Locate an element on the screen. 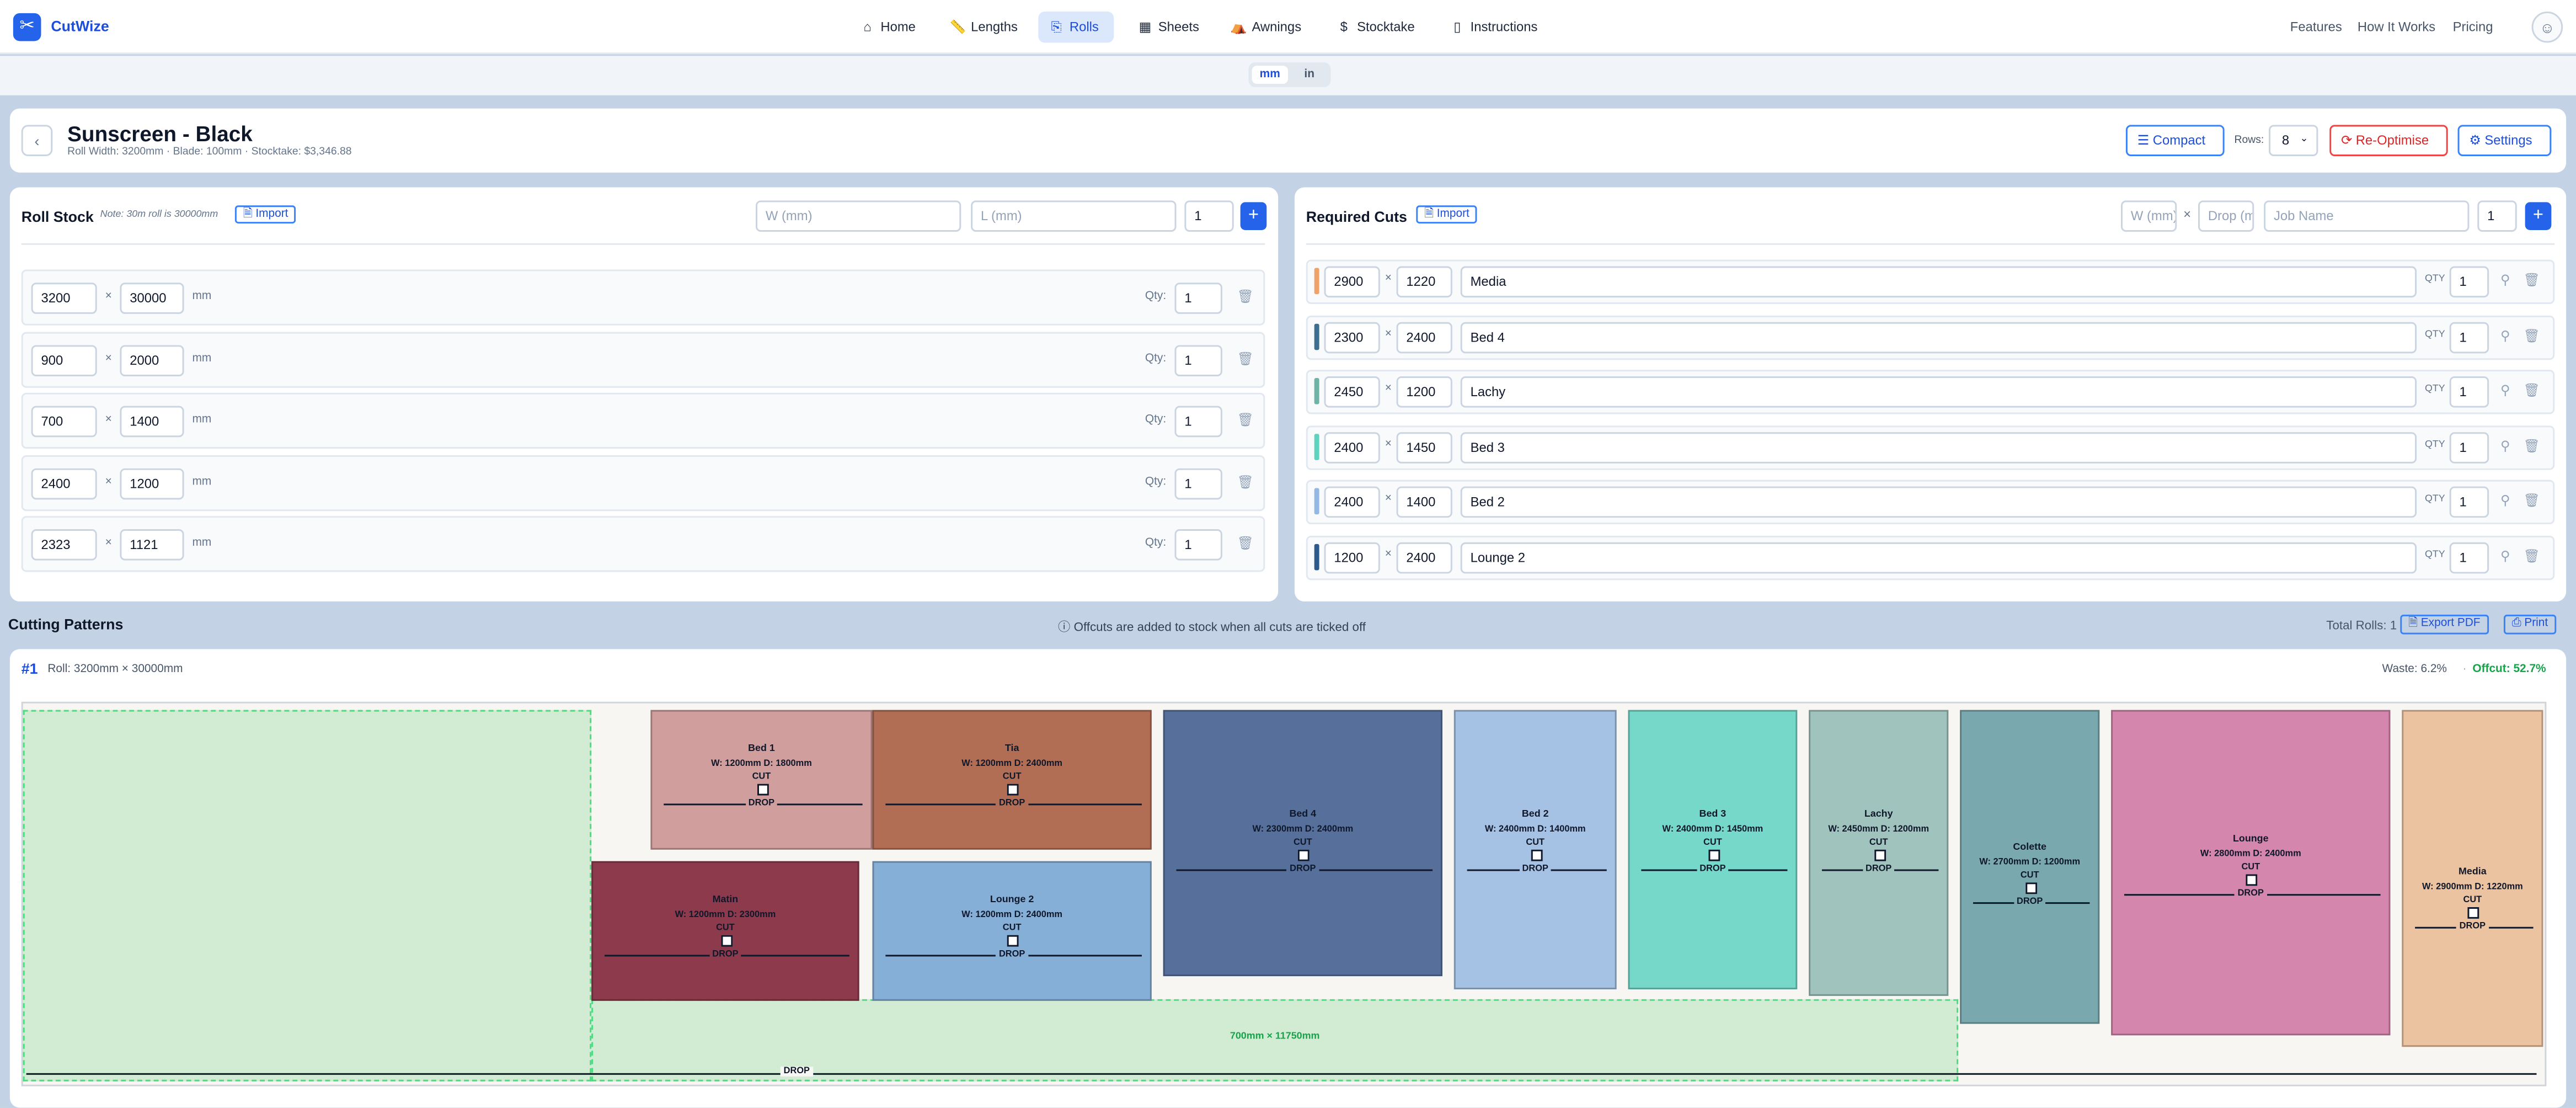 The image size is (2576, 1108). compact-button: ☰ Compact is located at coordinates (2175, 140).